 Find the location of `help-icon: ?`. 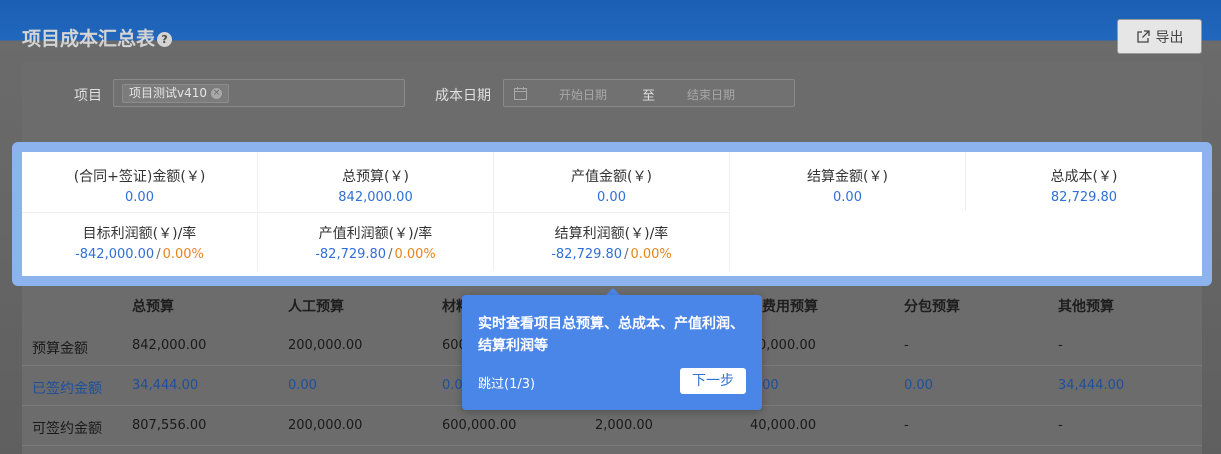

help-icon: ? is located at coordinates (165, 39).